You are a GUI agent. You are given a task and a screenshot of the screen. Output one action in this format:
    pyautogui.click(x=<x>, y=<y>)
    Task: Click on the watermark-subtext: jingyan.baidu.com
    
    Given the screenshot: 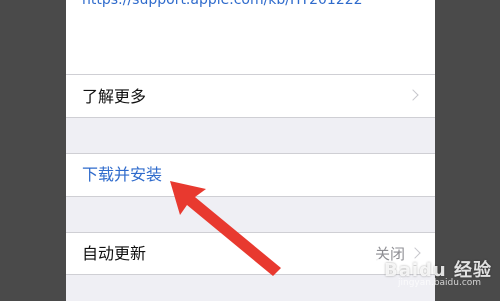 What is the action you would take?
    pyautogui.click(x=440, y=283)
    